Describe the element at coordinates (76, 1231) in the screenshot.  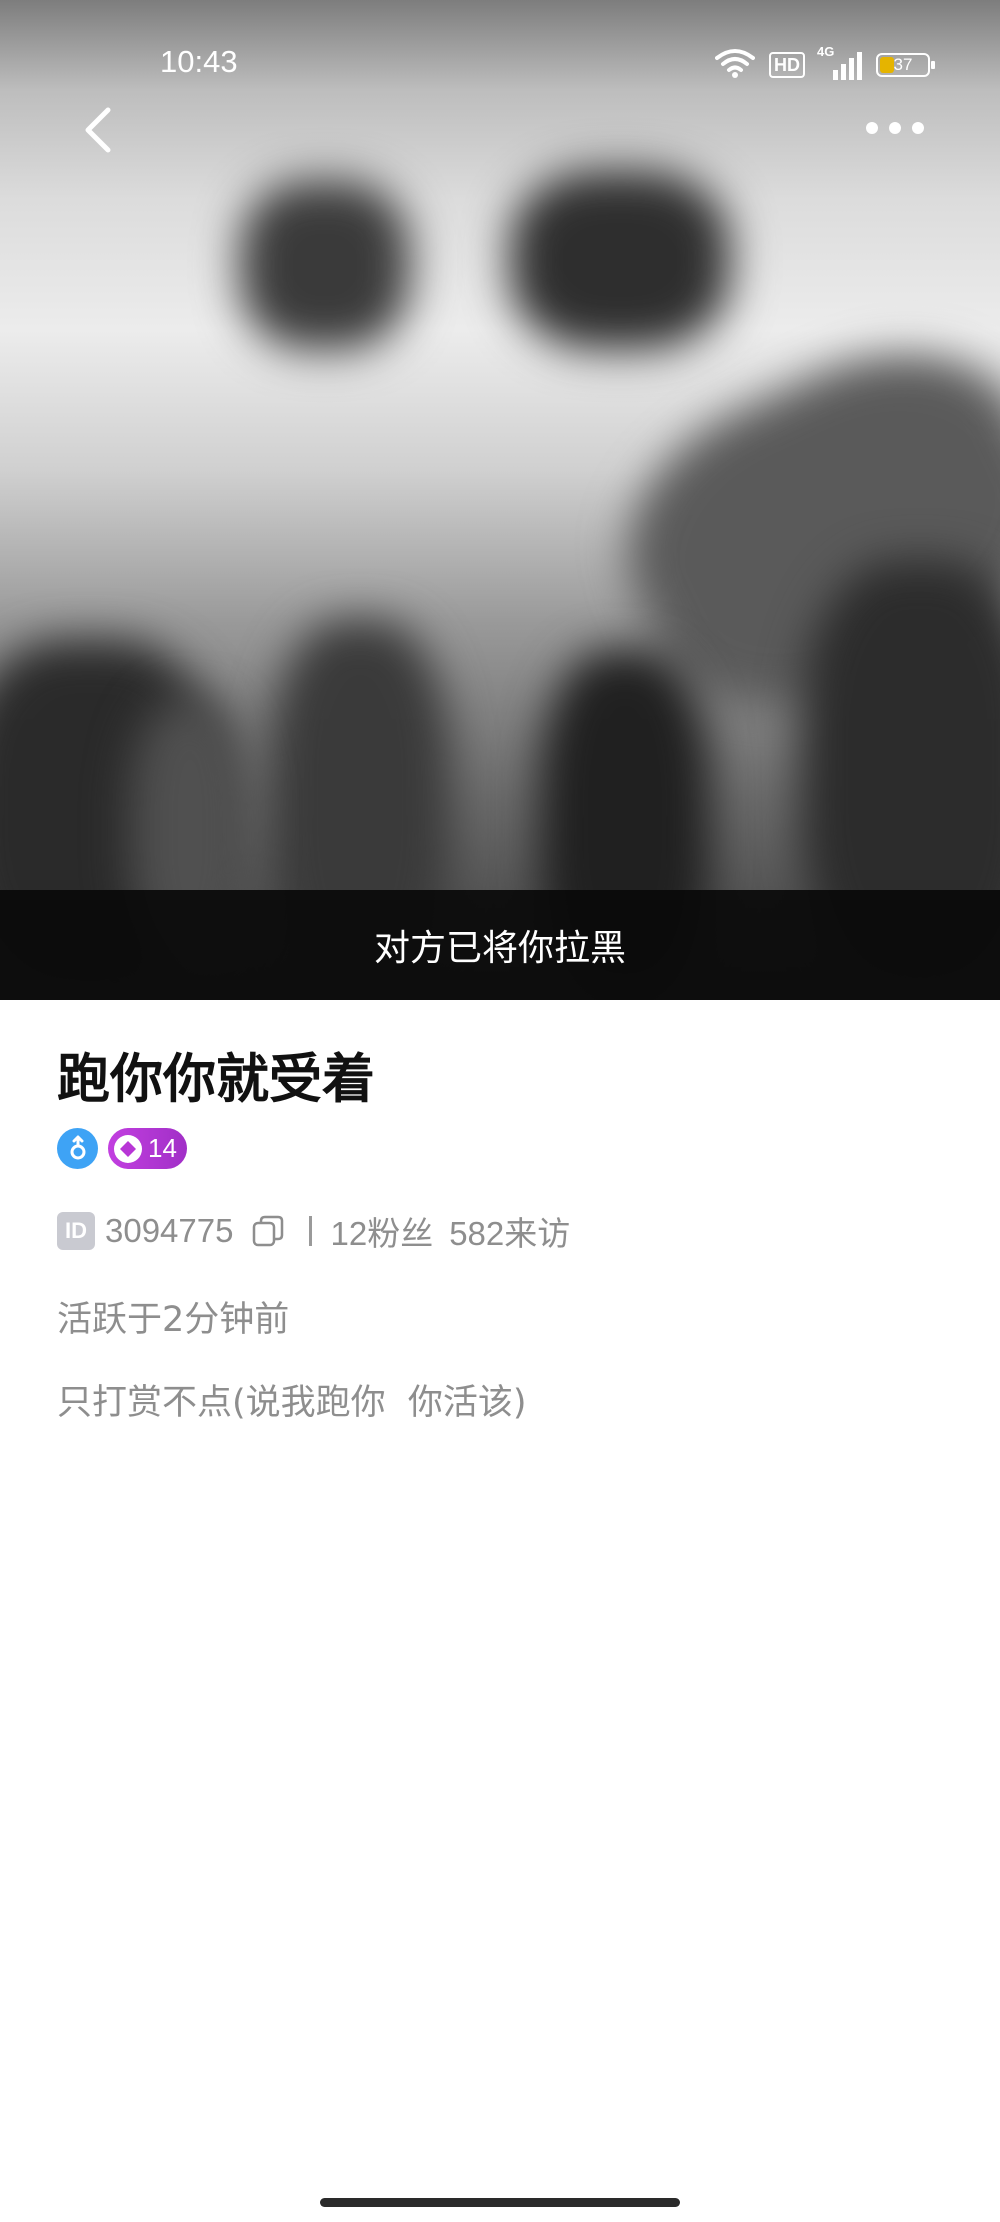
I see `id-icon: ID` at that location.